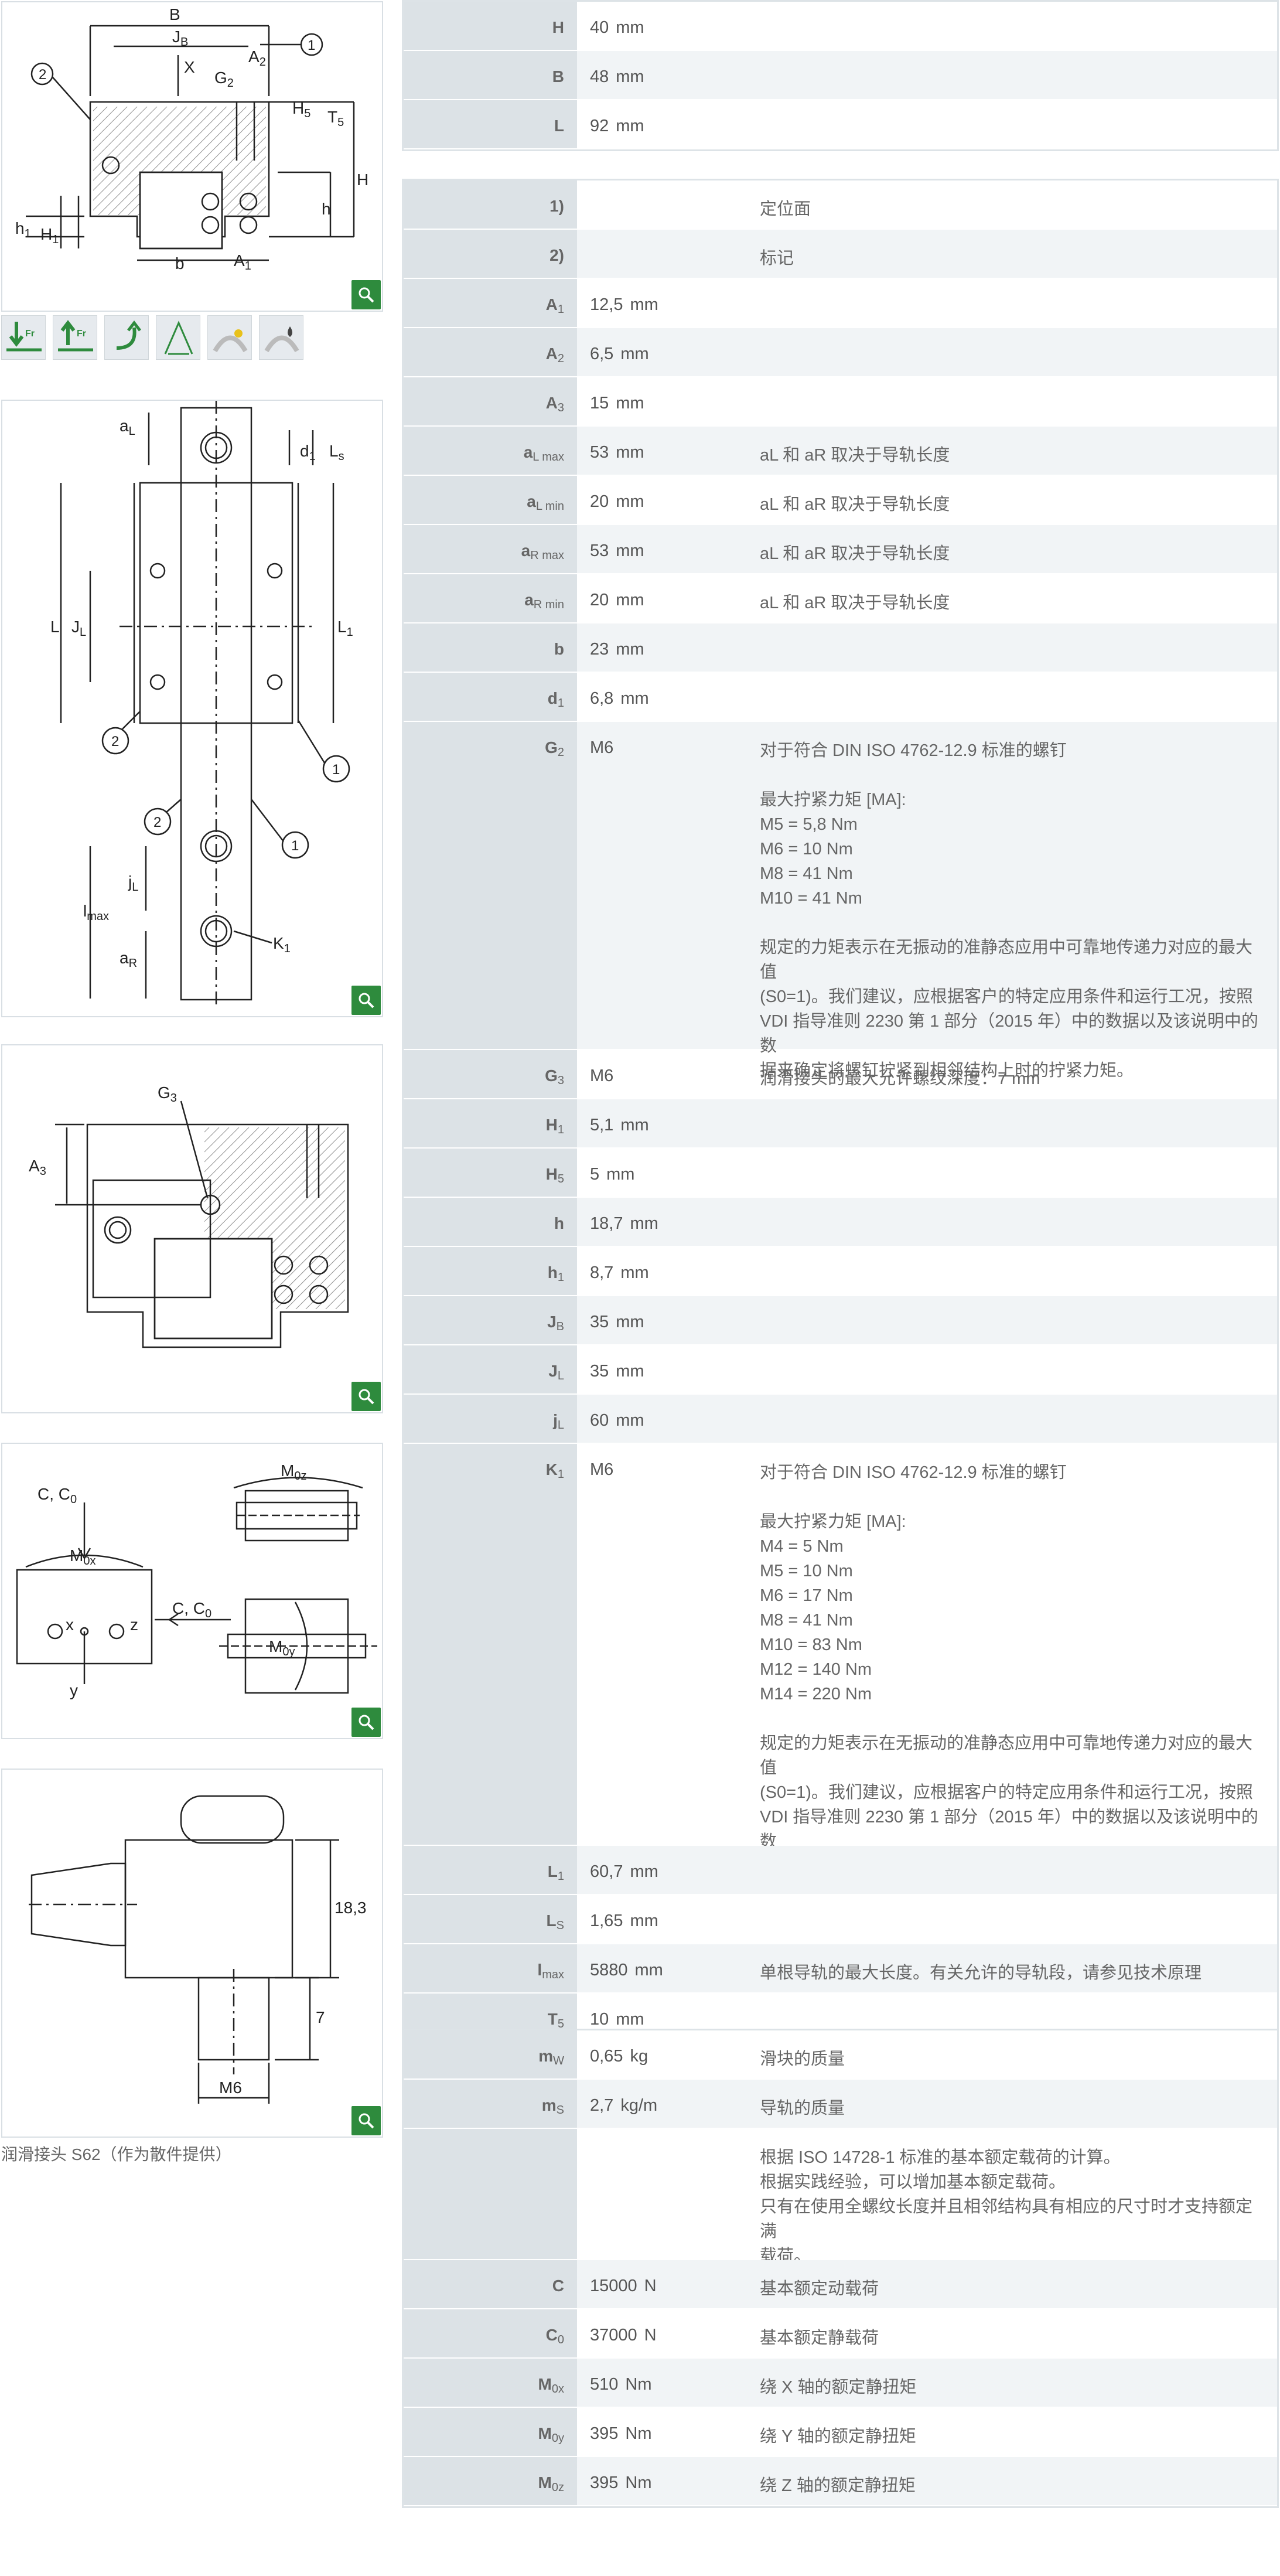  Describe the element at coordinates (75, 337) in the screenshot. I see `load-up-icon: Fr` at that location.